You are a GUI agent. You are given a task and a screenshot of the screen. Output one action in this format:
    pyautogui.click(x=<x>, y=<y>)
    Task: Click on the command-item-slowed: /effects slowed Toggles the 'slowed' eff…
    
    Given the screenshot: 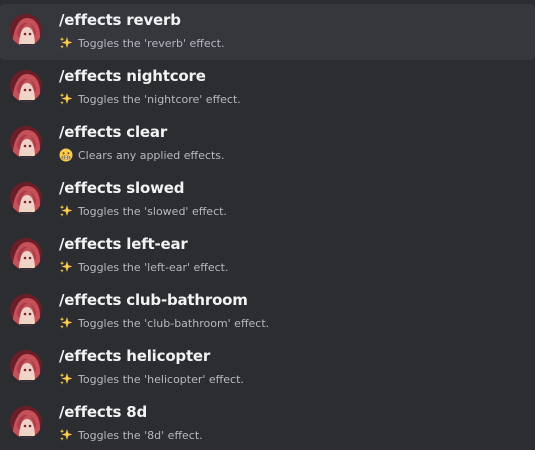 What is the action you would take?
    pyautogui.click(x=267, y=200)
    